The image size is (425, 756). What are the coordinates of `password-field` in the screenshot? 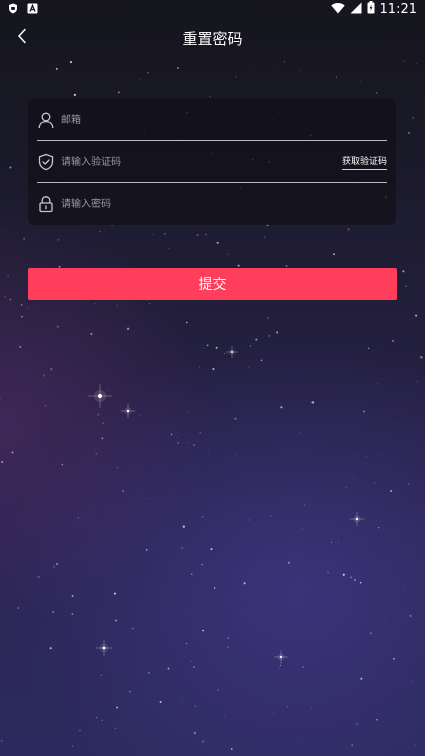 It's located at (201, 204).